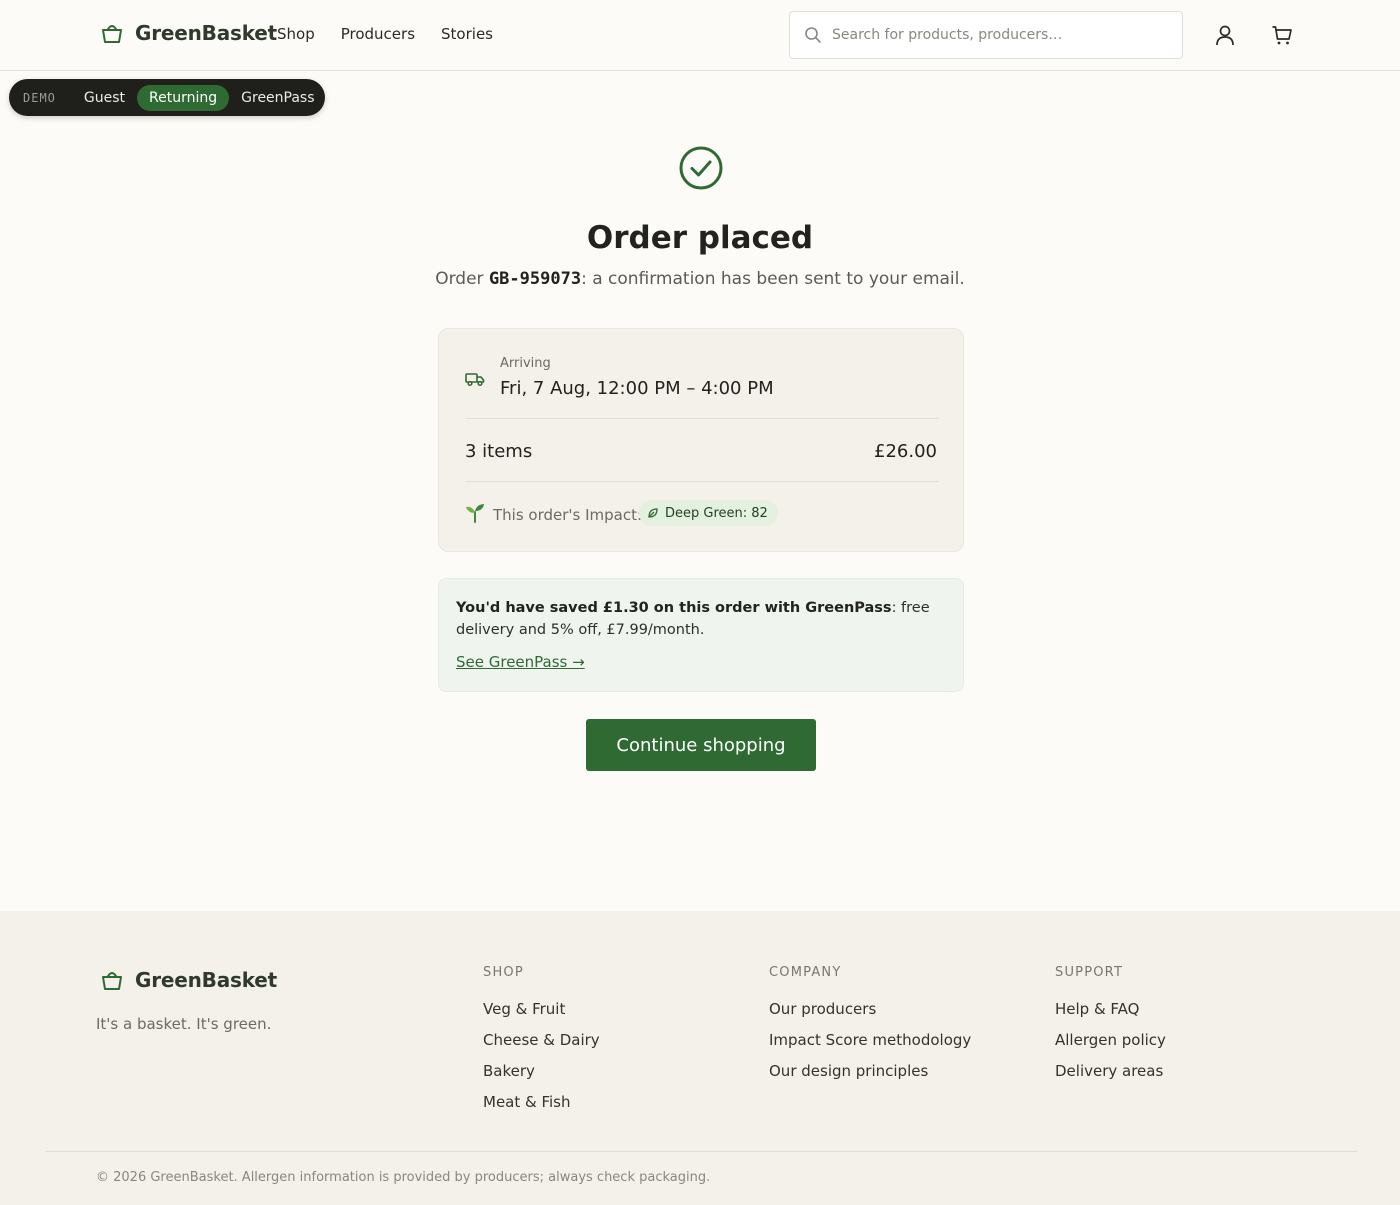 The image size is (1400, 1205). Describe the element at coordinates (1110, 1071) in the screenshot. I see `footer-link: Delivery areas` at that location.